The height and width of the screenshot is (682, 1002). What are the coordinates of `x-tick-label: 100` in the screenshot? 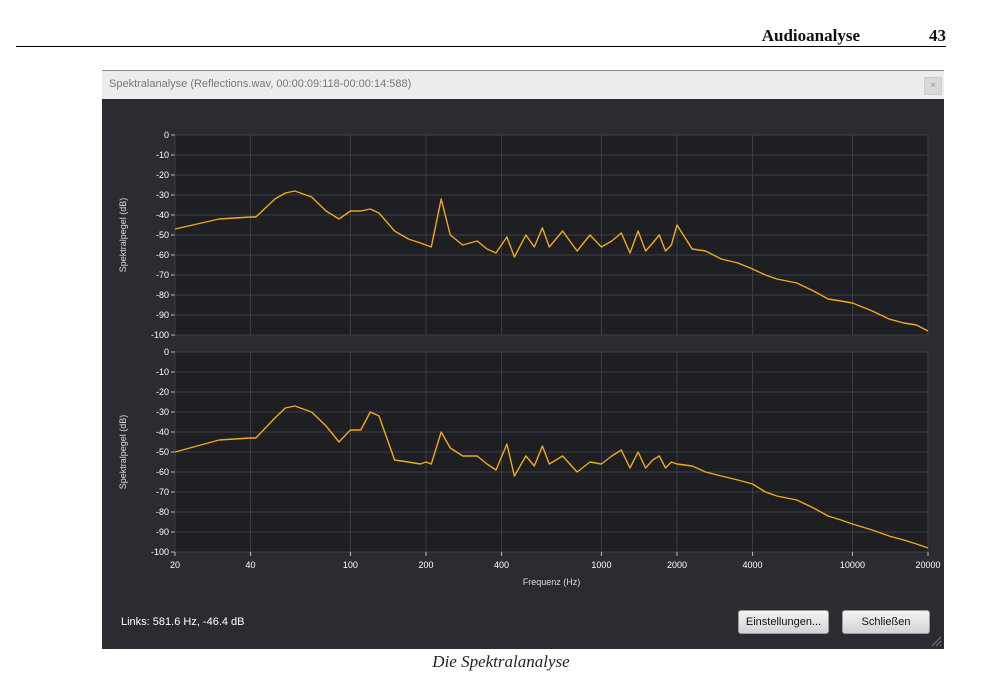 It's located at (350, 565).